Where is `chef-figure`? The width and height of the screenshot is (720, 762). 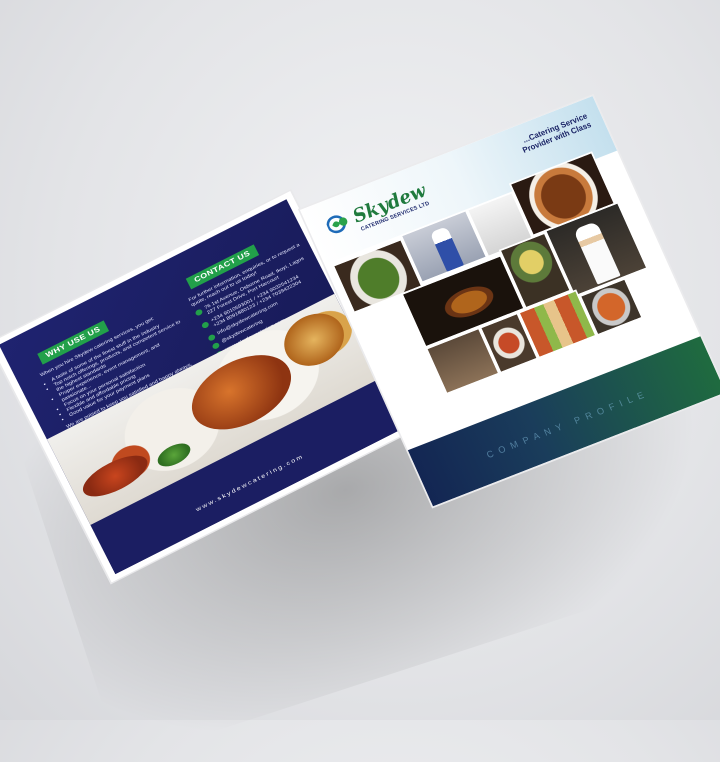
chef-figure is located at coordinates (447, 249).